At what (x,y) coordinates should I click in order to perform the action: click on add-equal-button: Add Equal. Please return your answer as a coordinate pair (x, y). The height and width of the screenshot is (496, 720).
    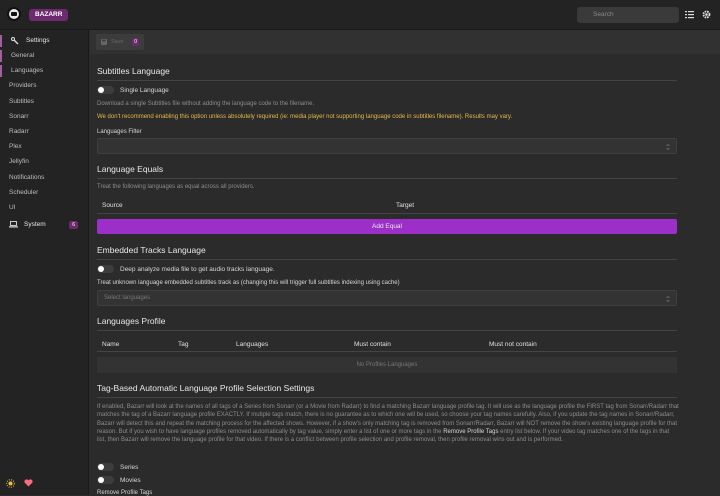
    Looking at the image, I should click on (387, 226).